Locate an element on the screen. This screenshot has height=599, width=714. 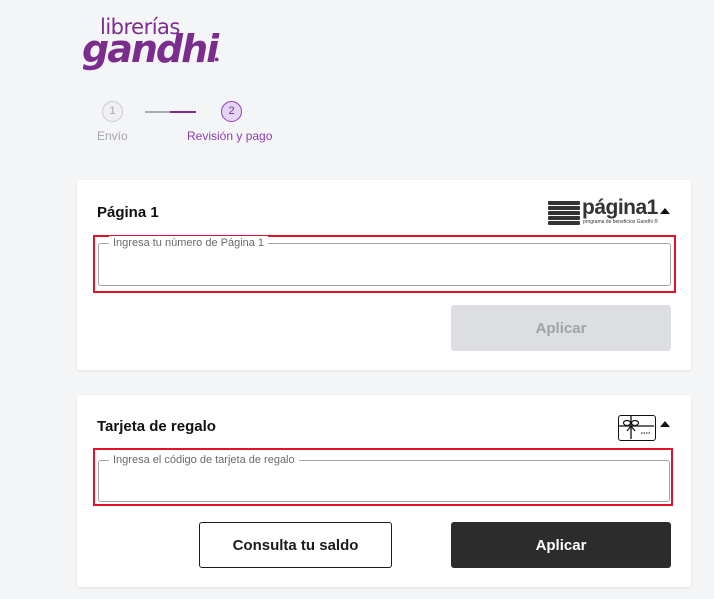
step-2-label: Revisión y pago is located at coordinates (230, 136).